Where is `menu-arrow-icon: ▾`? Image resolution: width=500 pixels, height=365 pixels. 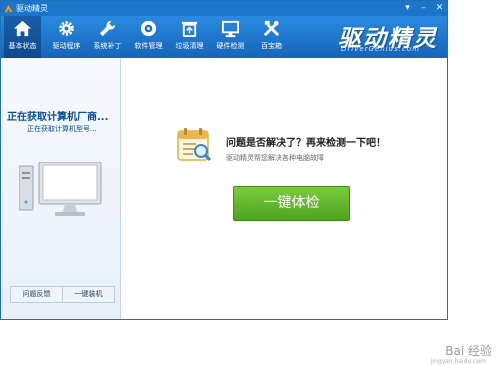 menu-arrow-icon: ▾ is located at coordinates (407, 8).